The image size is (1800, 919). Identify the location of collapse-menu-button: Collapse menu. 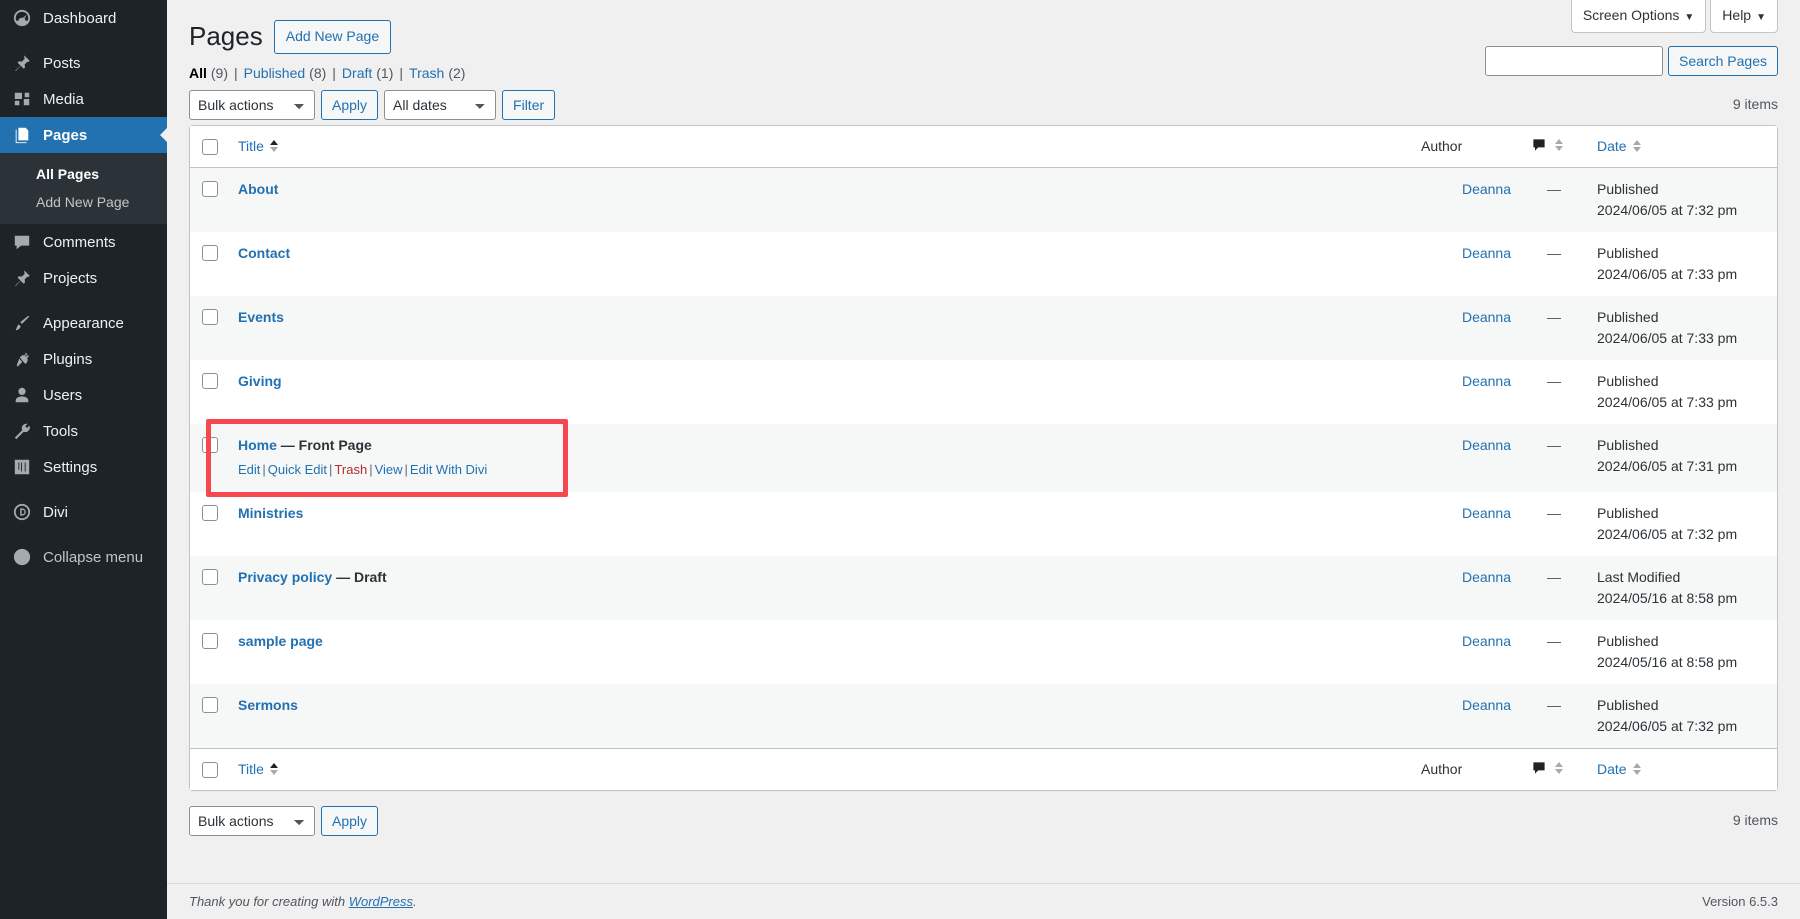
(83, 557).